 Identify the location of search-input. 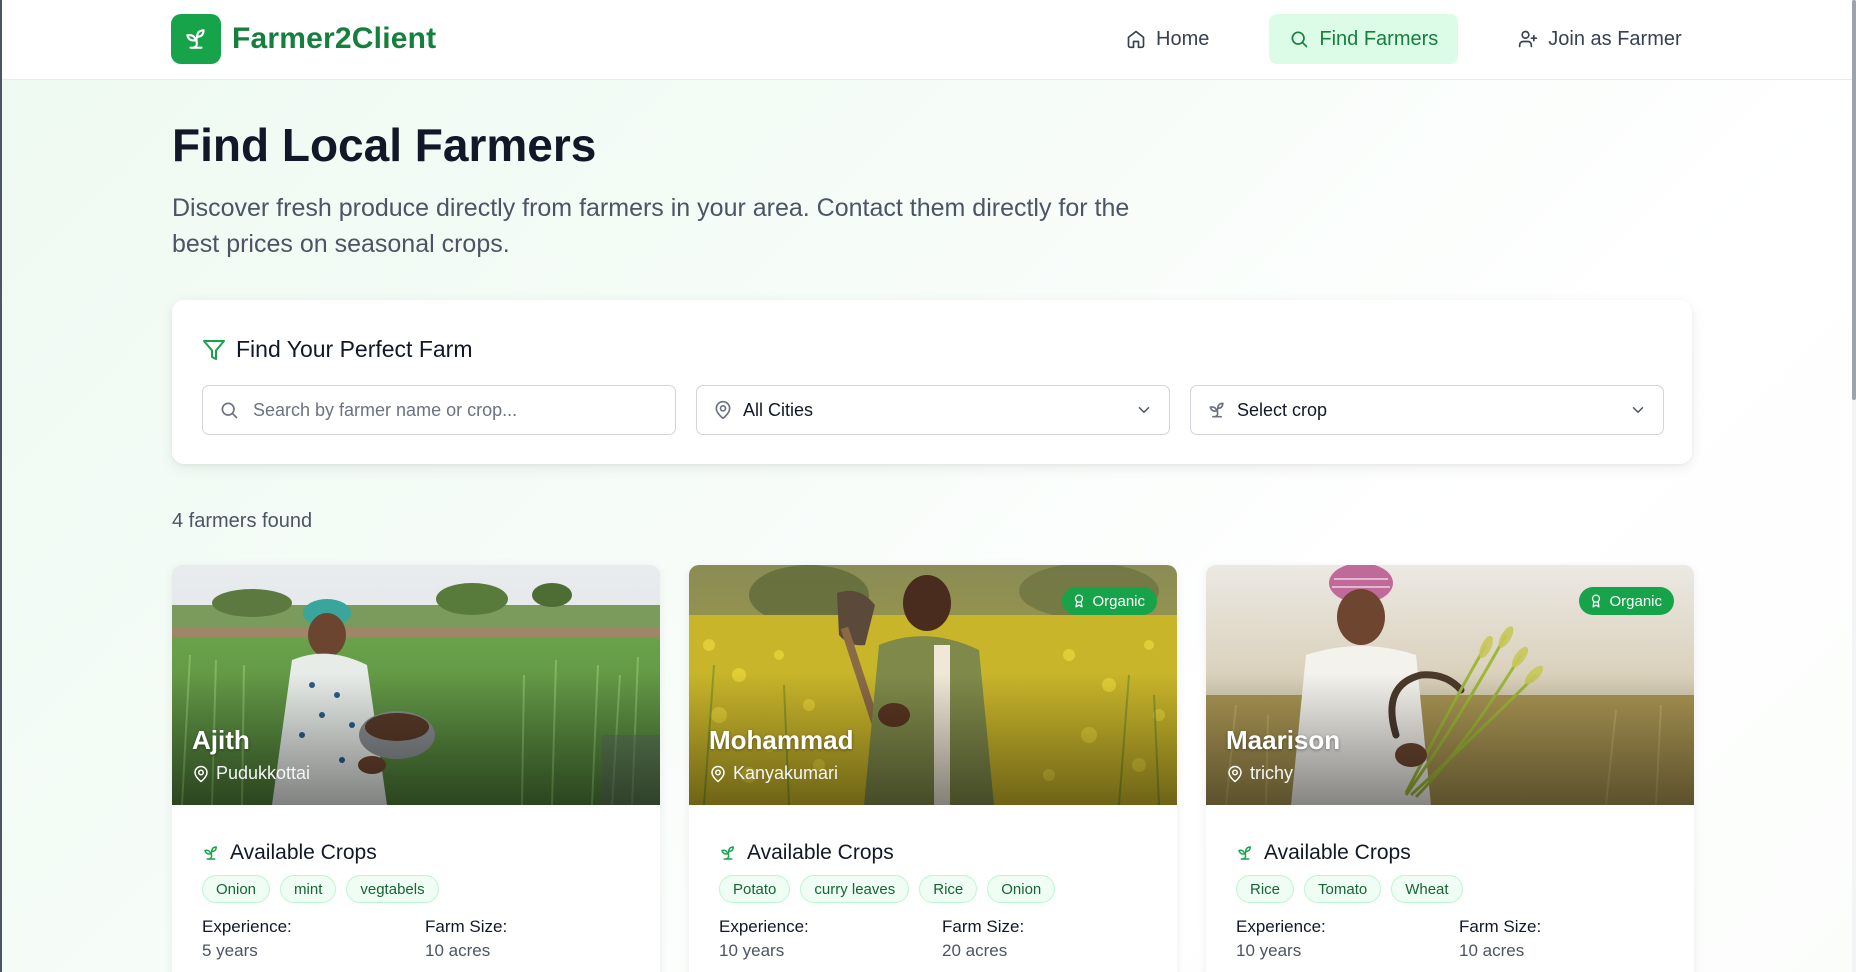
(453, 410).